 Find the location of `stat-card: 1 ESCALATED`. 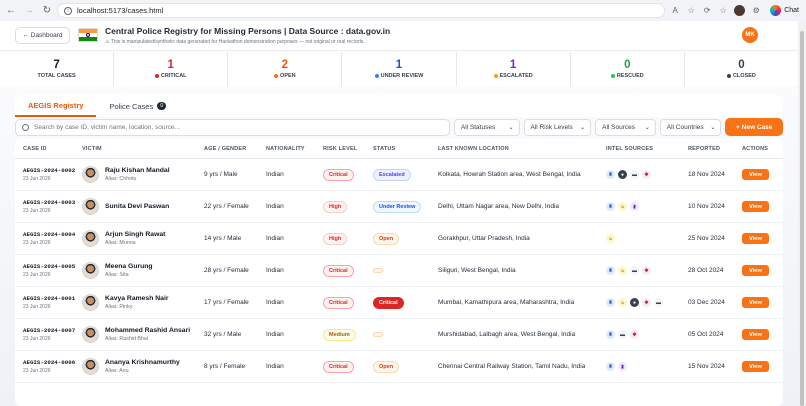

stat-card: 1 ESCALATED is located at coordinates (513, 69).